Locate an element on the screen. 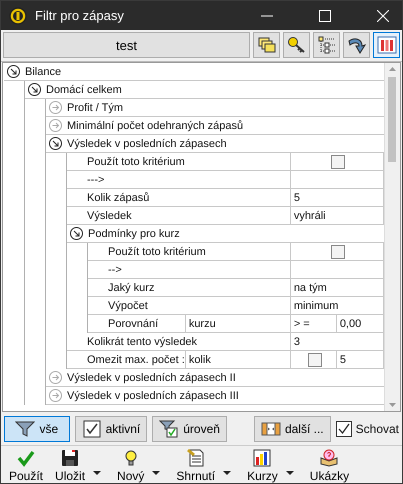  curved-arrow-icon is located at coordinates (356, 45).